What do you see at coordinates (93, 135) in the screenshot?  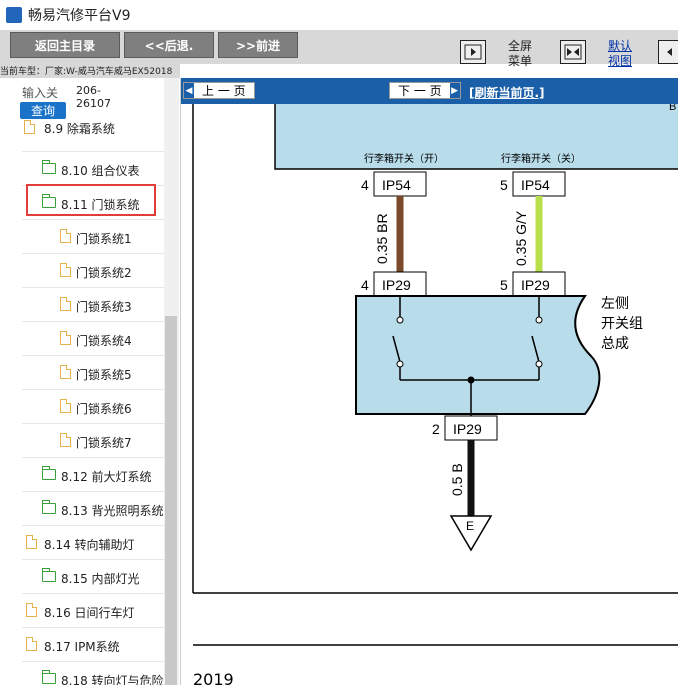 I see `tree-item-8-9: 8.9 除霜系统` at bounding box center [93, 135].